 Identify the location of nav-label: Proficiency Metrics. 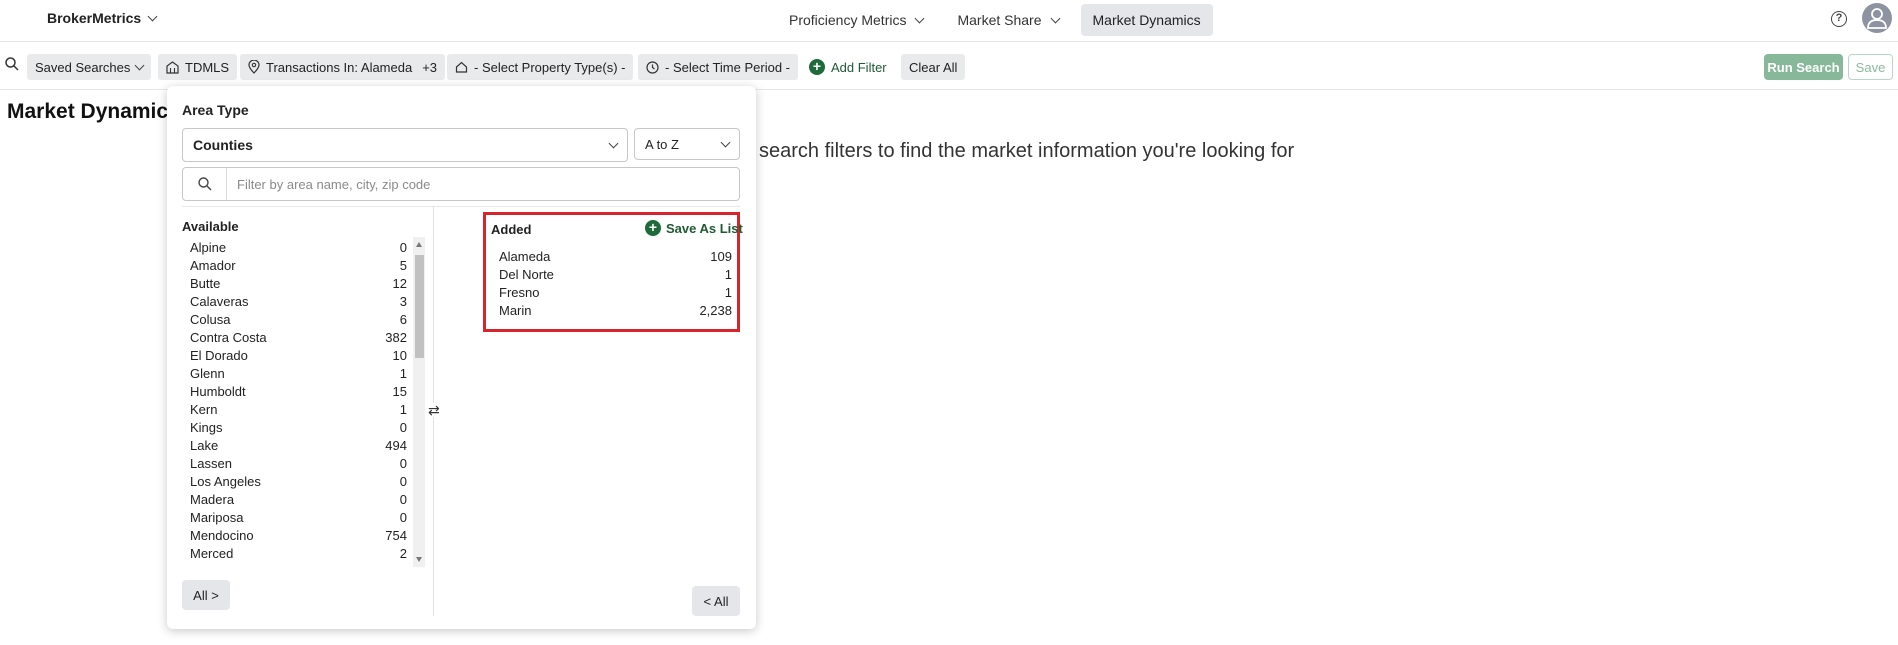
(848, 20).